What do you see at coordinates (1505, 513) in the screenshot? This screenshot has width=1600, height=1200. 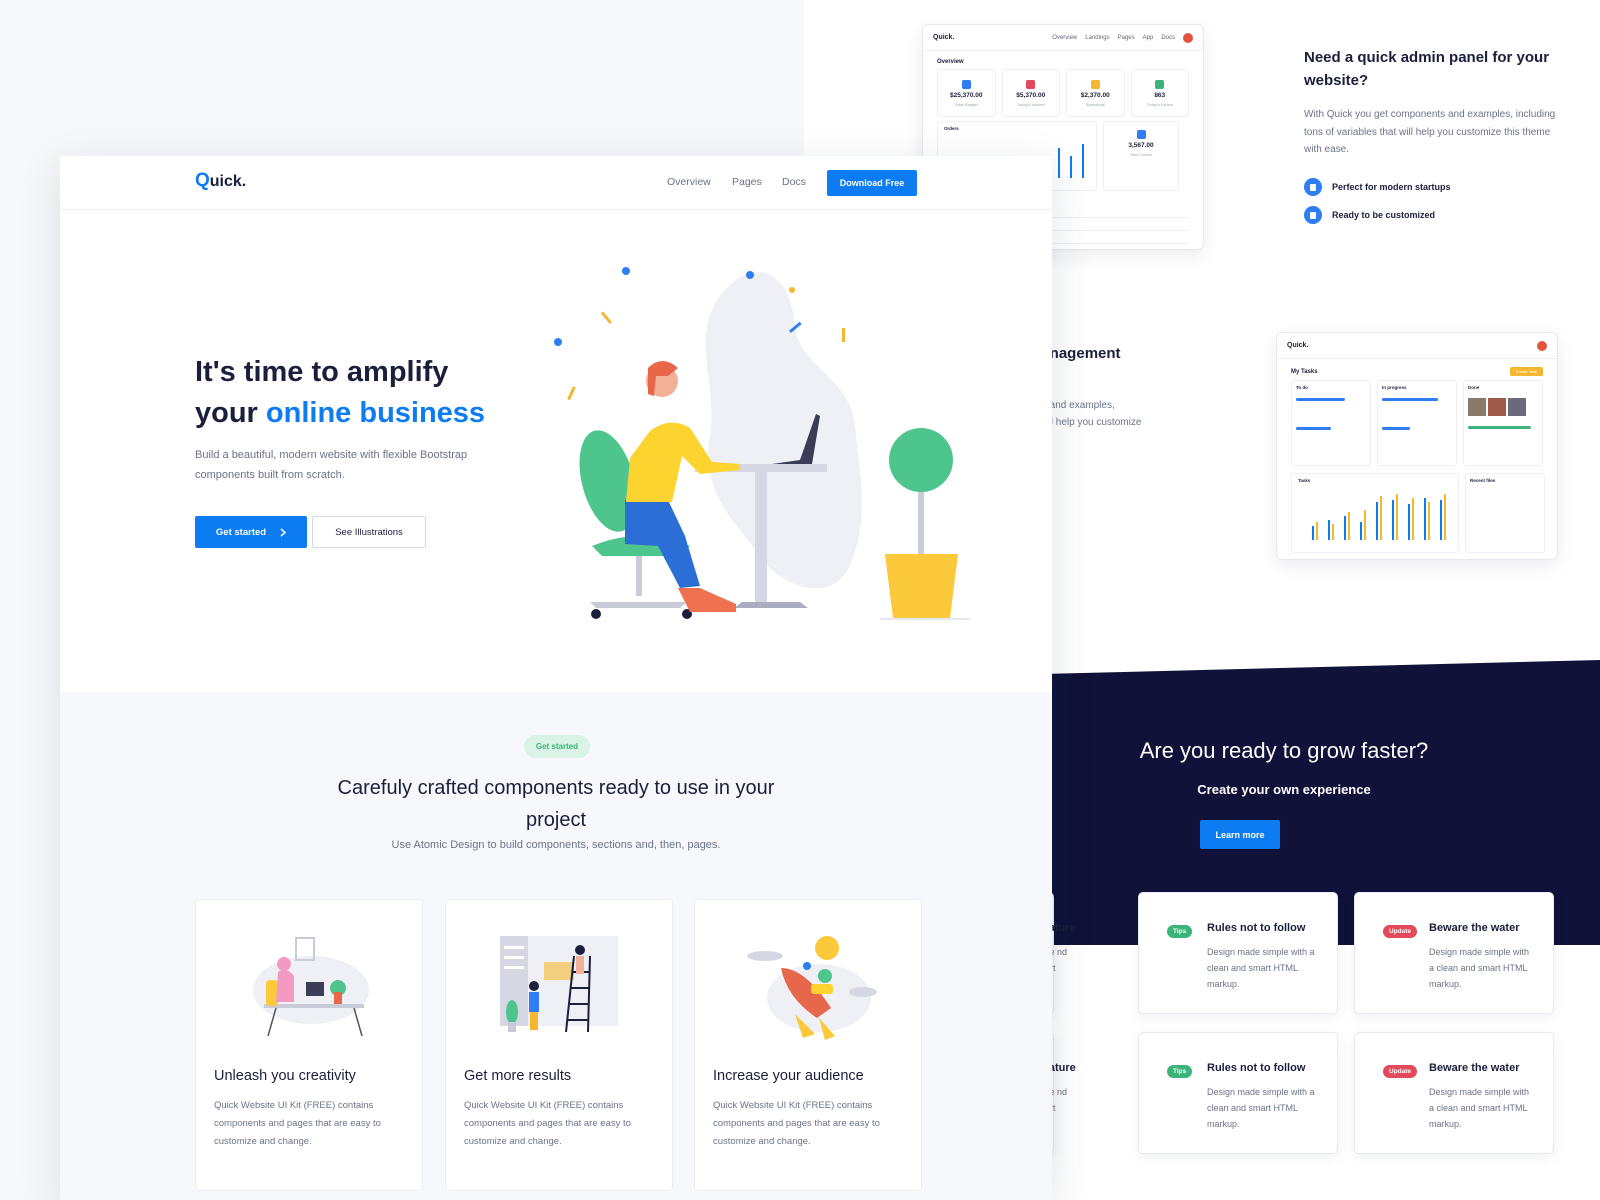 I see `recent-files-card: Recent files` at bounding box center [1505, 513].